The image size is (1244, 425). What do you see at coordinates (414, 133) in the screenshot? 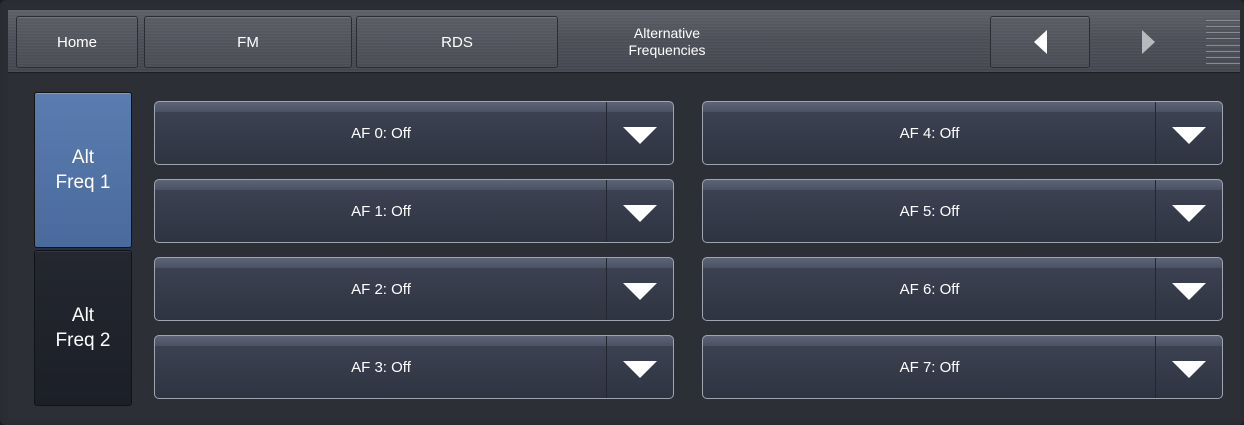
I see `af-0-dropdown: AF 0: Off` at bounding box center [414, 133].